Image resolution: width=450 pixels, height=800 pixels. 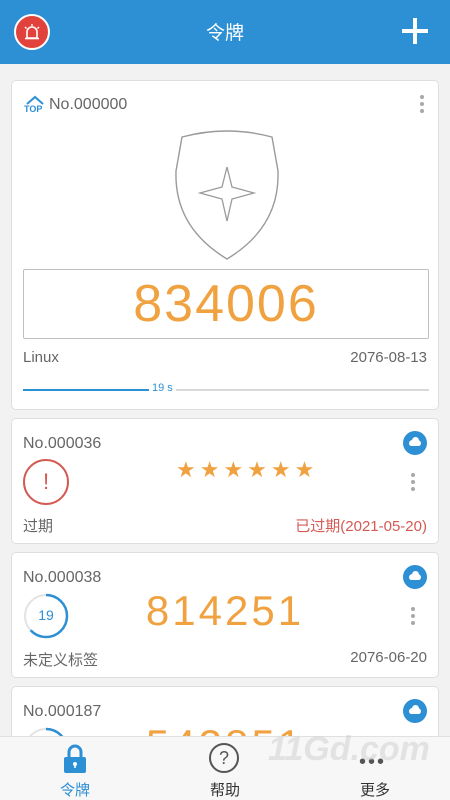 I want to click on nav-tab-help: ? 帮助, so click(x=225, y=768).